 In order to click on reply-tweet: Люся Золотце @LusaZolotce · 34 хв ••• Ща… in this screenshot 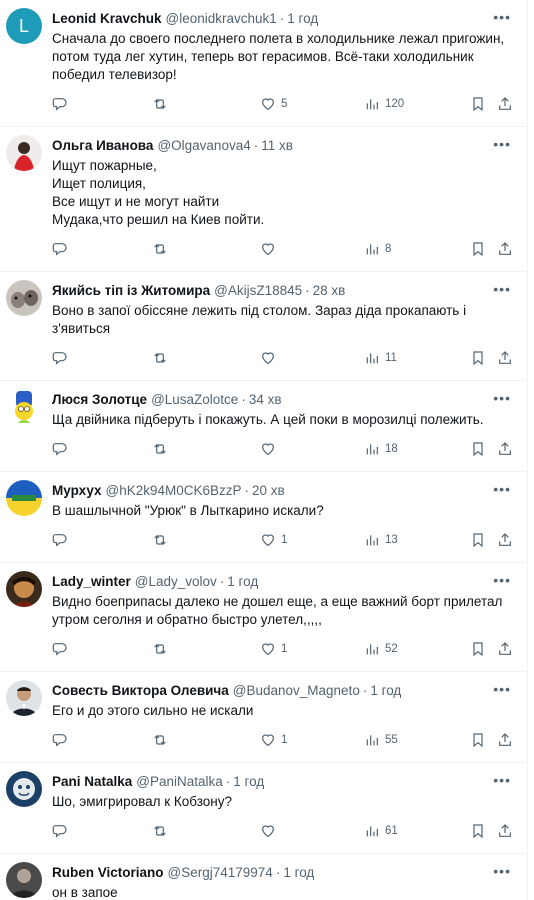, I will do `click(263, 426)`.